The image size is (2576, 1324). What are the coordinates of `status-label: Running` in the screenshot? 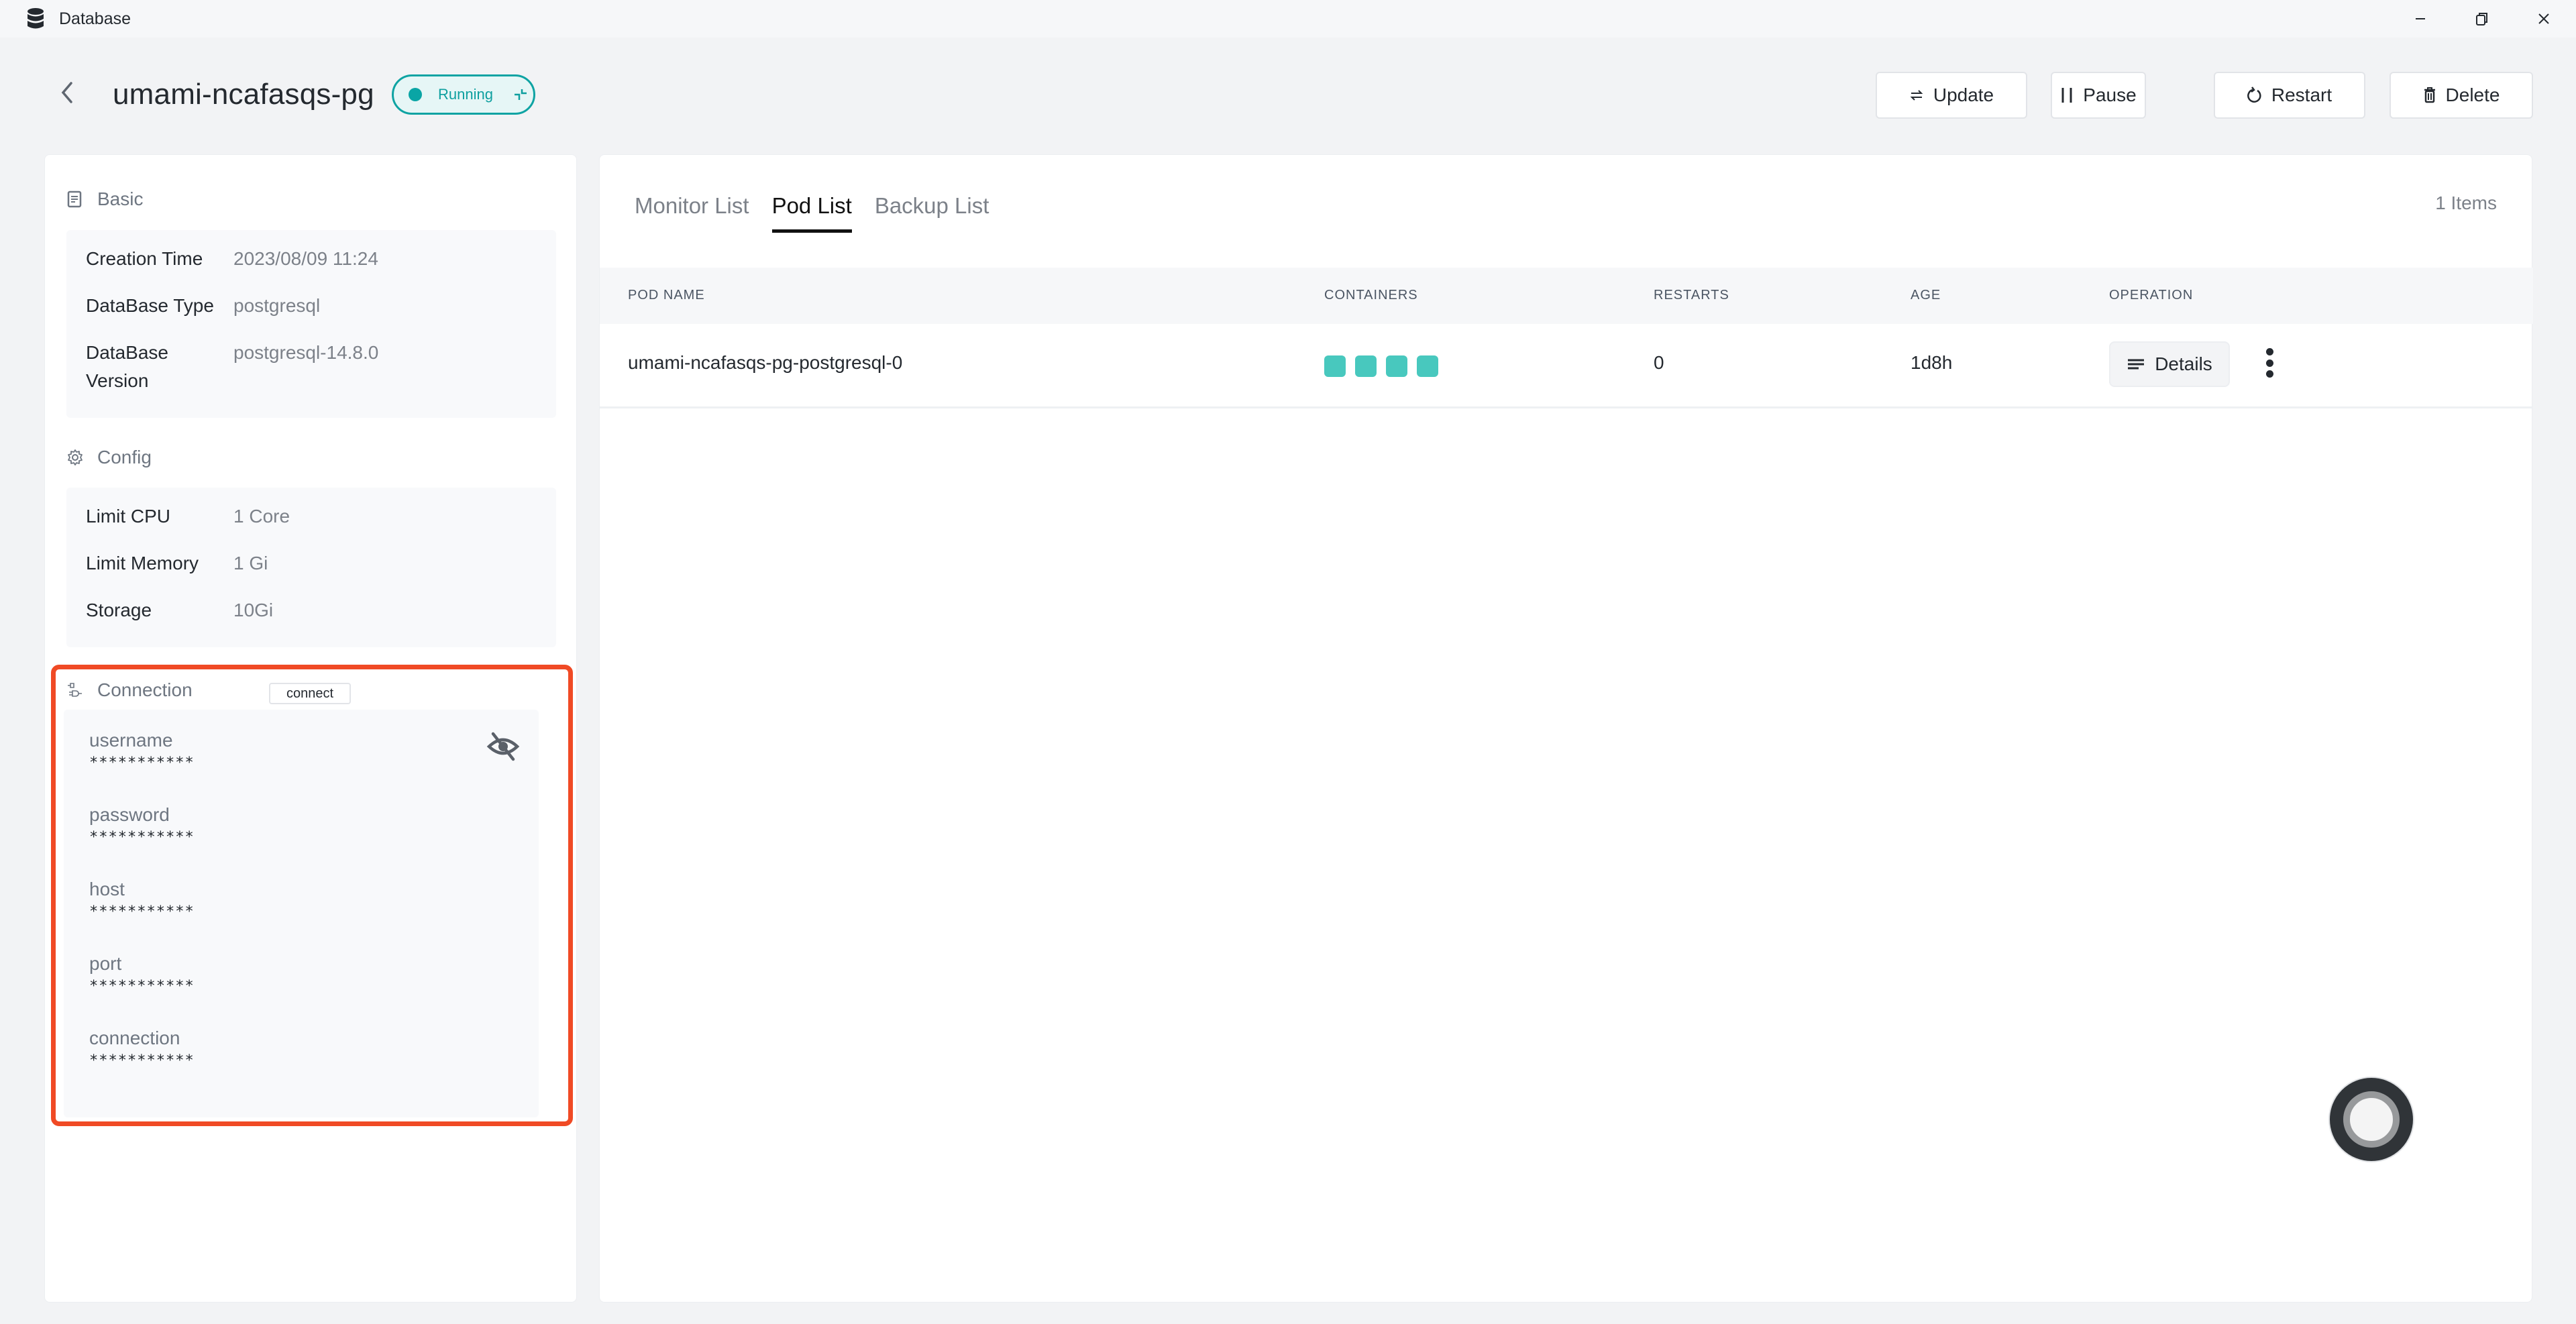 It's located at (465, 94).